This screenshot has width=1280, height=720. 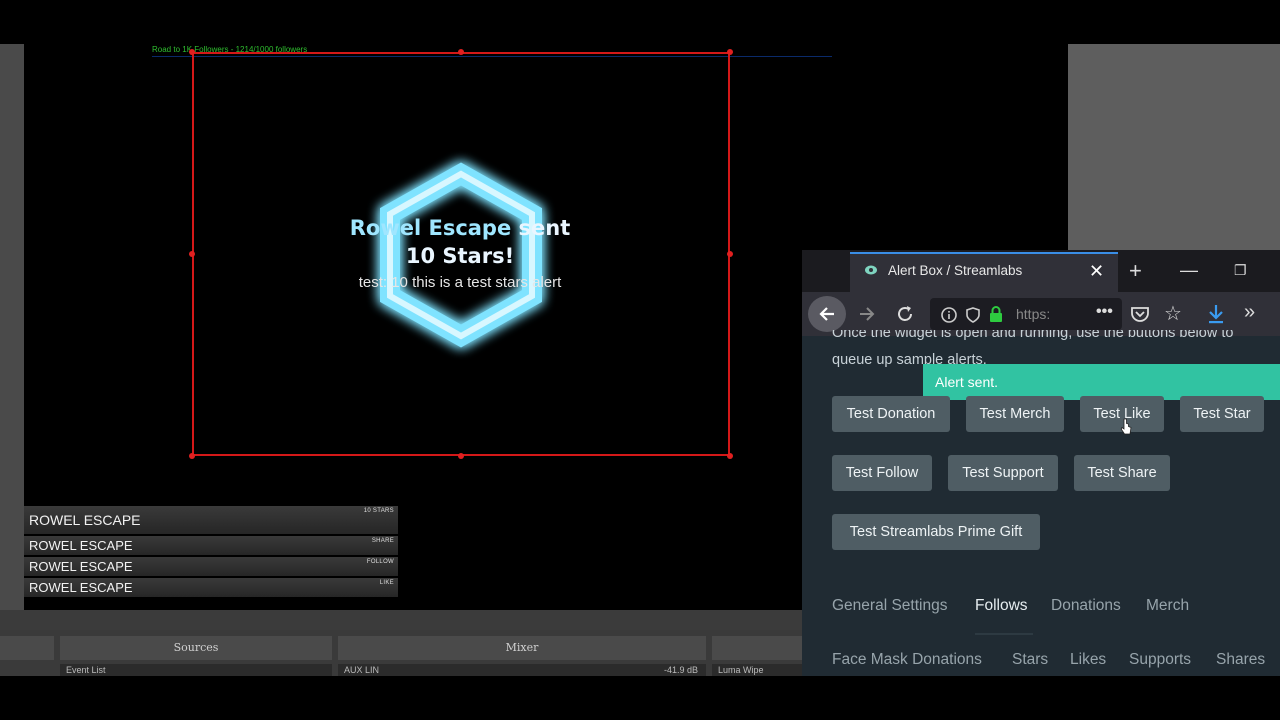 What do you see at coordinates (1086, 606) in the screenshot?
I see `tab-donations: Donations` at bounding box center [1086, 606].